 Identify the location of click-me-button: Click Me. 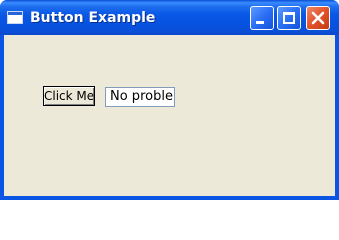
(69, 96).